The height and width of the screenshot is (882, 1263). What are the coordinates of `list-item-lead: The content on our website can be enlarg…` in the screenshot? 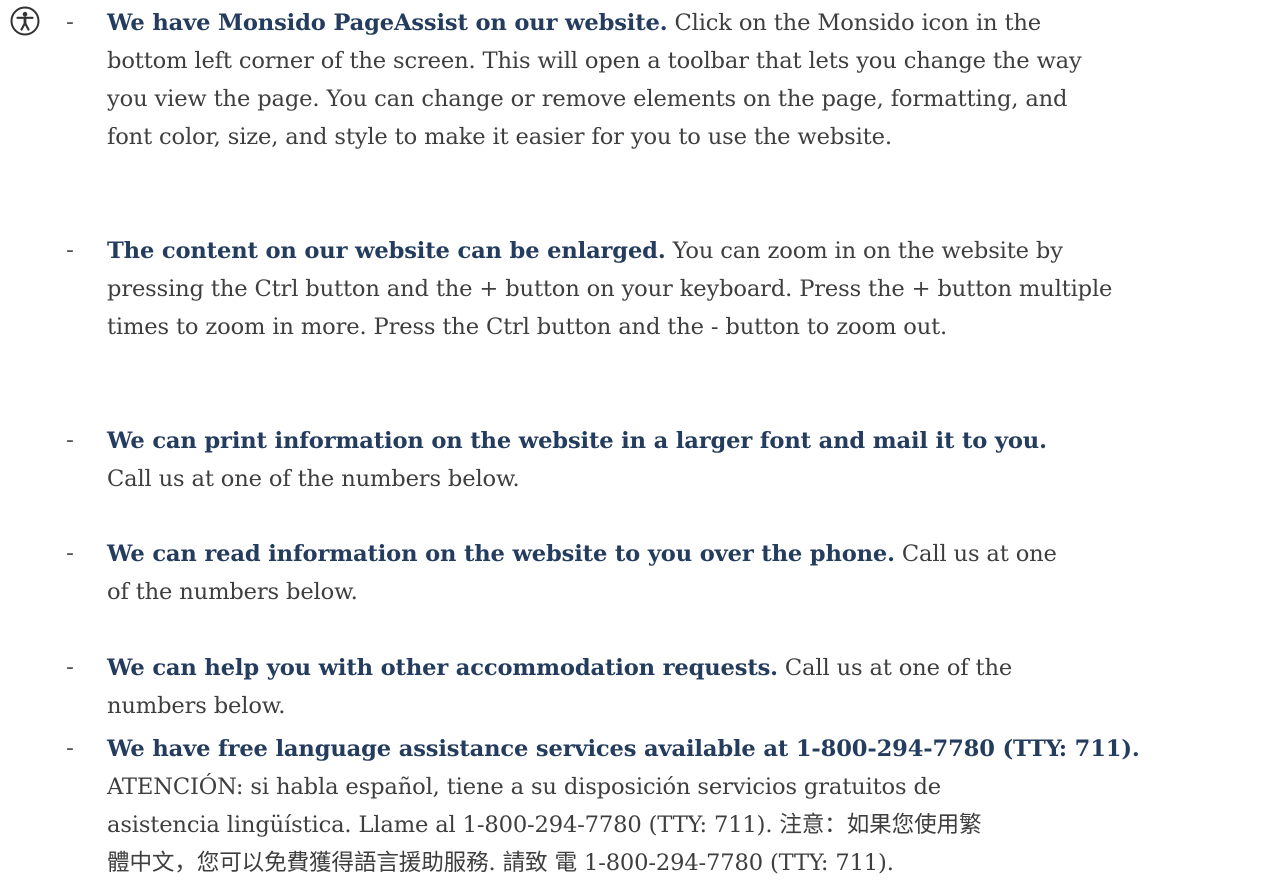 It's located at (386, 251).